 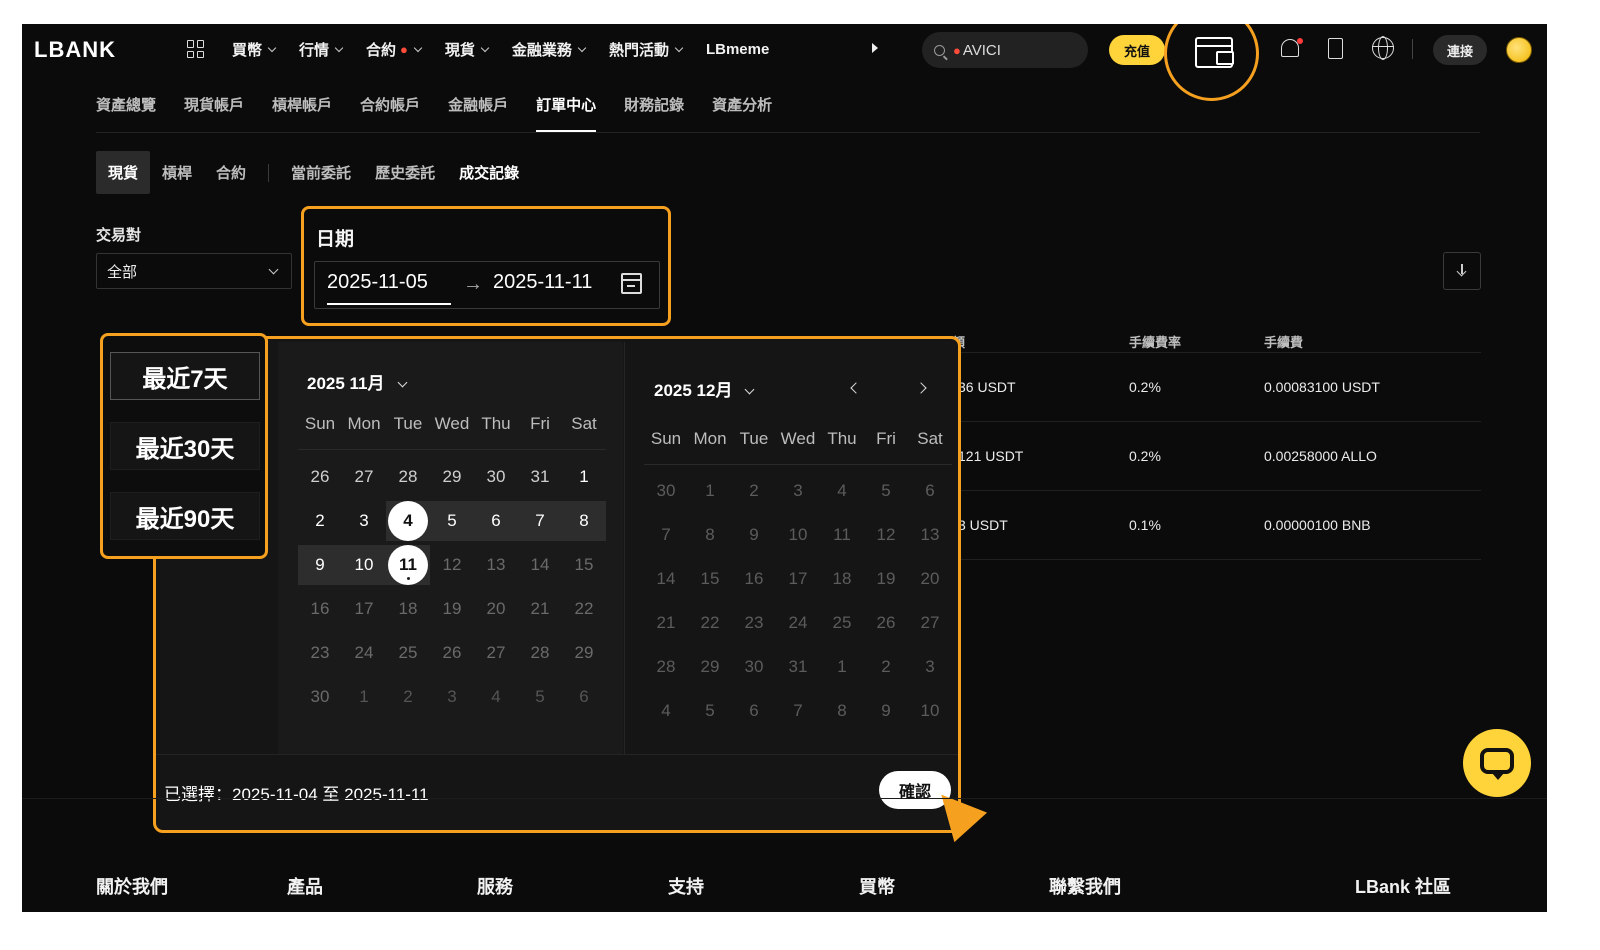 What do you see at coordinates (489, 172) in the screenshot?
I see `tab-trade-history: 成交記錄` at bounding box center [489, 172].